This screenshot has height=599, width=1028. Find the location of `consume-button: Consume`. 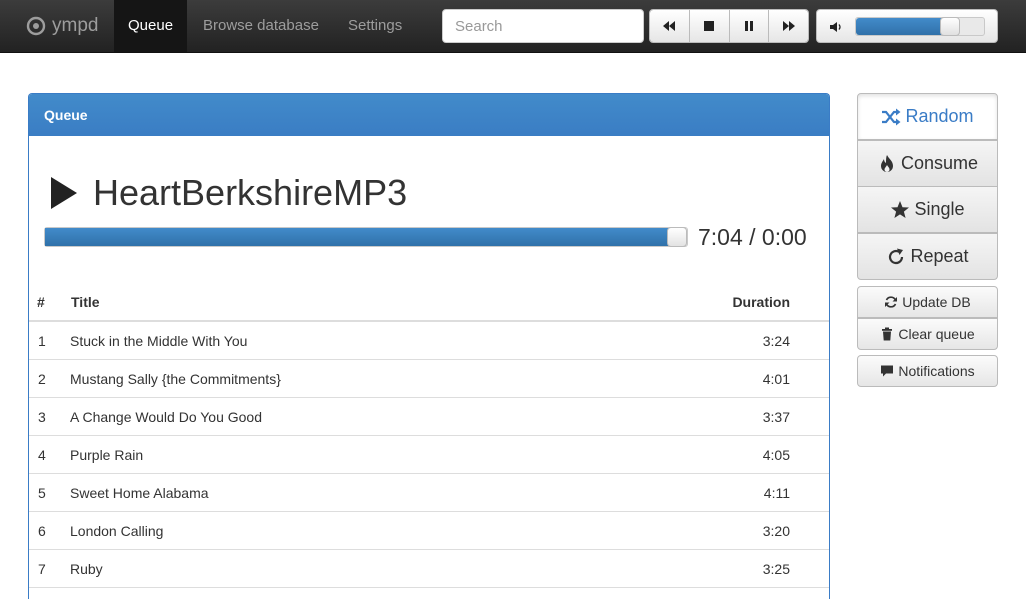

consume-button: Consume is located at coordinates (927, 163).